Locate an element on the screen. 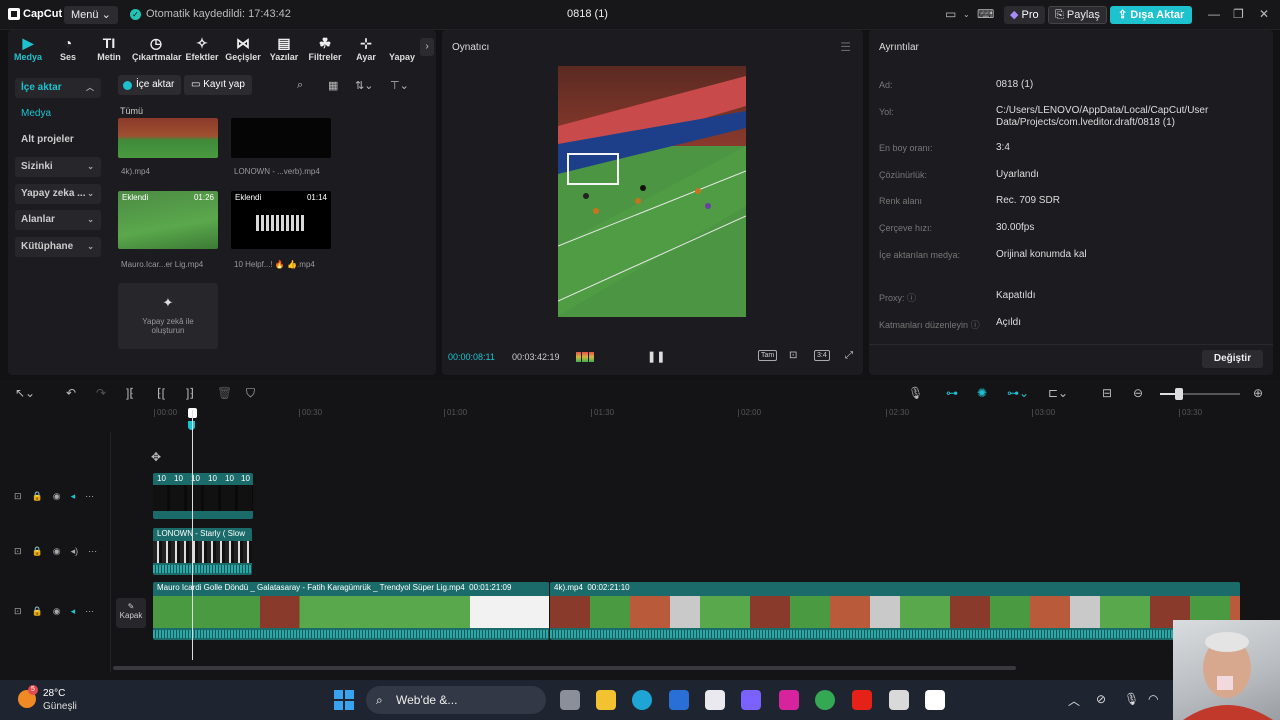 The width and height of the screenshot is (1280, 720). sidebar-item-media: Medya is located at coordinates (58, 114).